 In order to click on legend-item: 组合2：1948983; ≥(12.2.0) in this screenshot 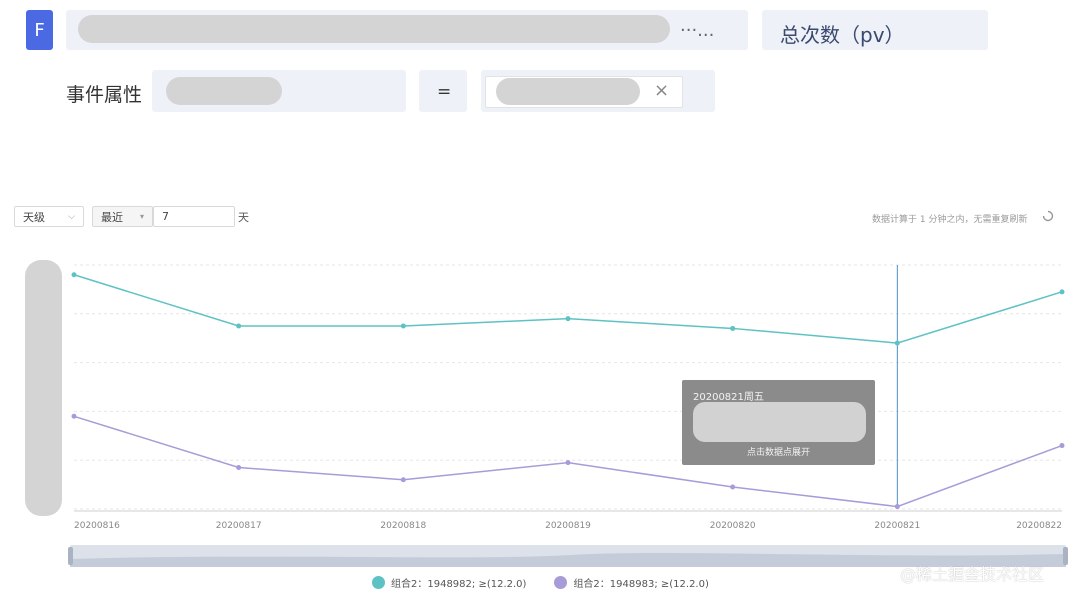, I will do `click(631, 582)`.